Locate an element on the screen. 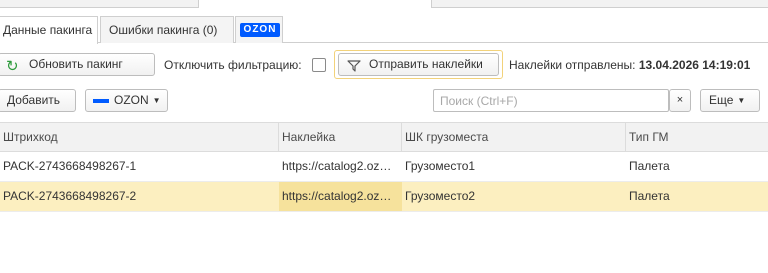 Image resolution: width=768 pixels, height=273 pixels. ozon-menu-button: OZON ▼ is located at coordinates (126, 100).